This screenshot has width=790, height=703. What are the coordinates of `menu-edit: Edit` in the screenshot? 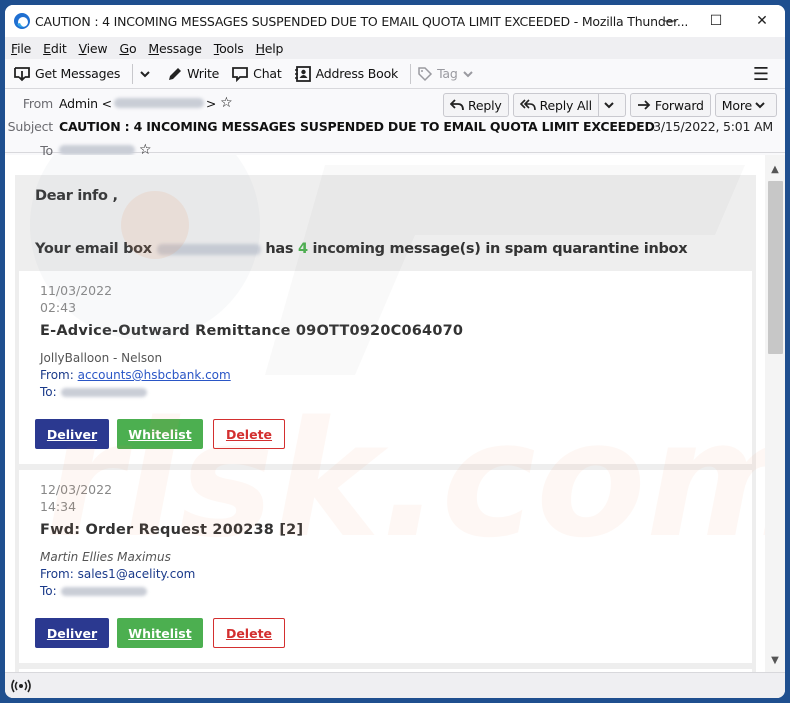 It's located at (55, 48).